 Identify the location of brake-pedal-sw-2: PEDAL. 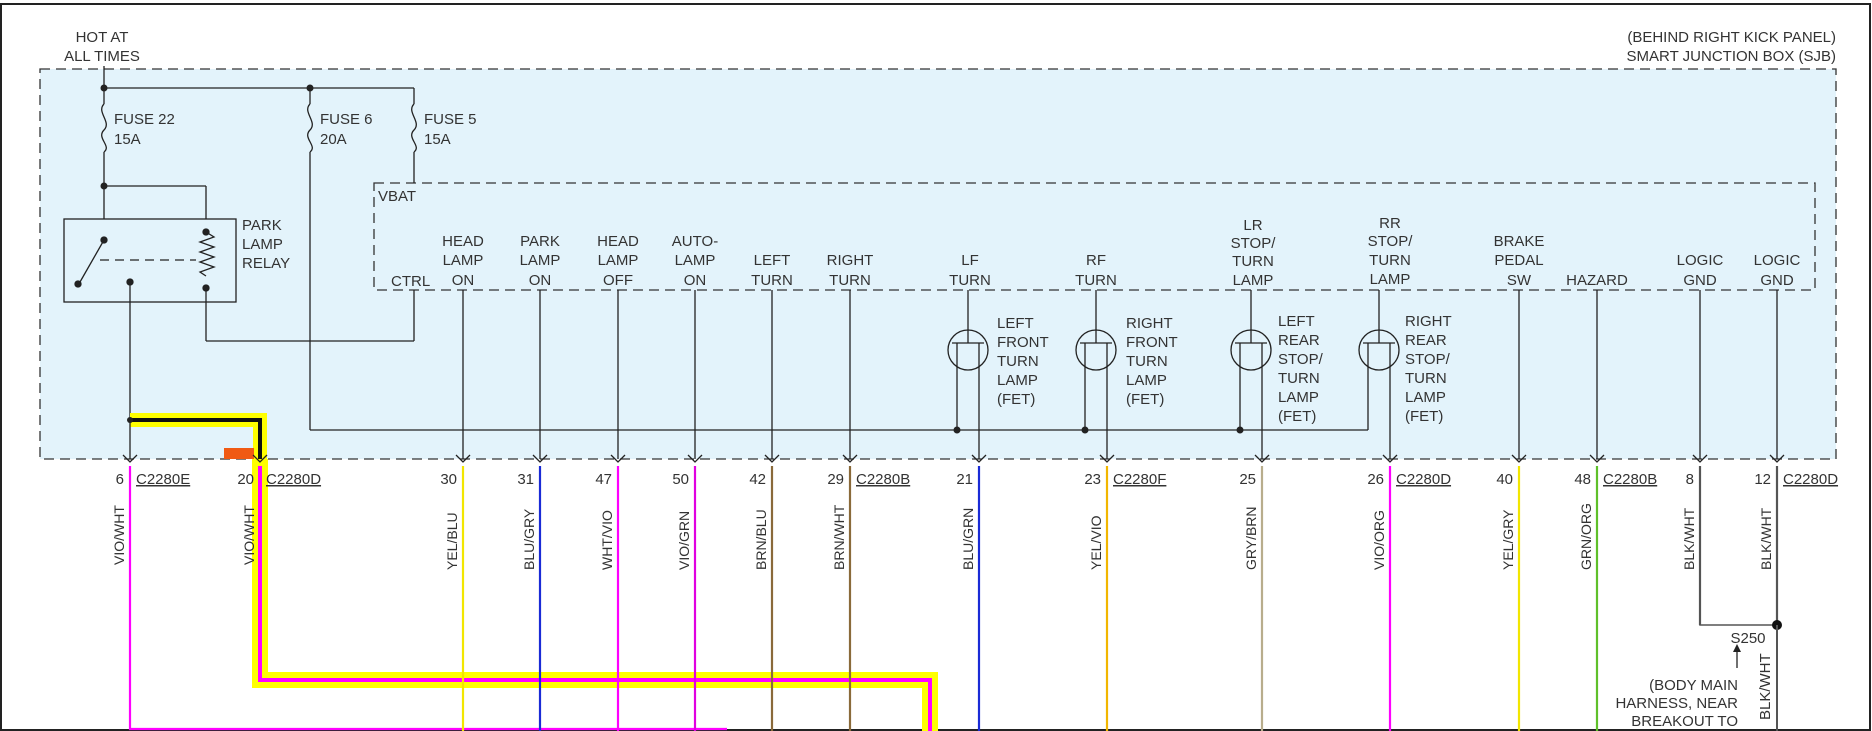
(1518, 260).